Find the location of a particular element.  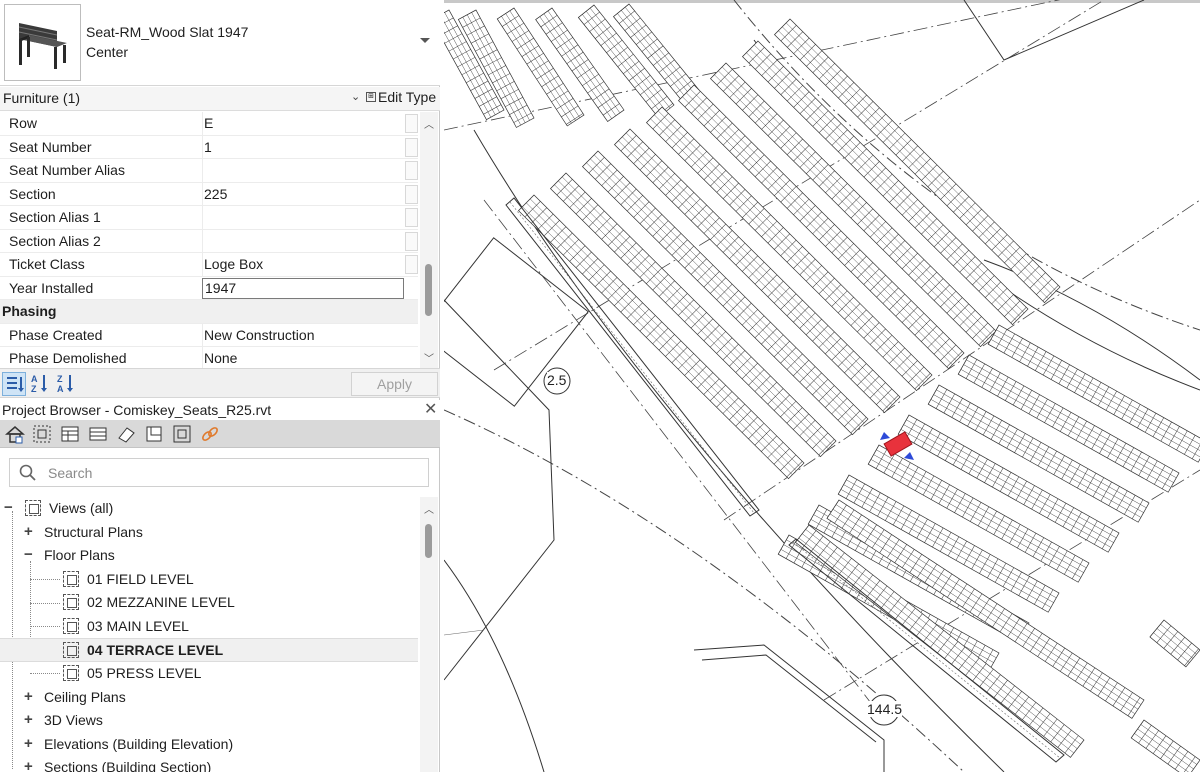

sort-descending-icon: ZA is located at coordinates (66, 384).